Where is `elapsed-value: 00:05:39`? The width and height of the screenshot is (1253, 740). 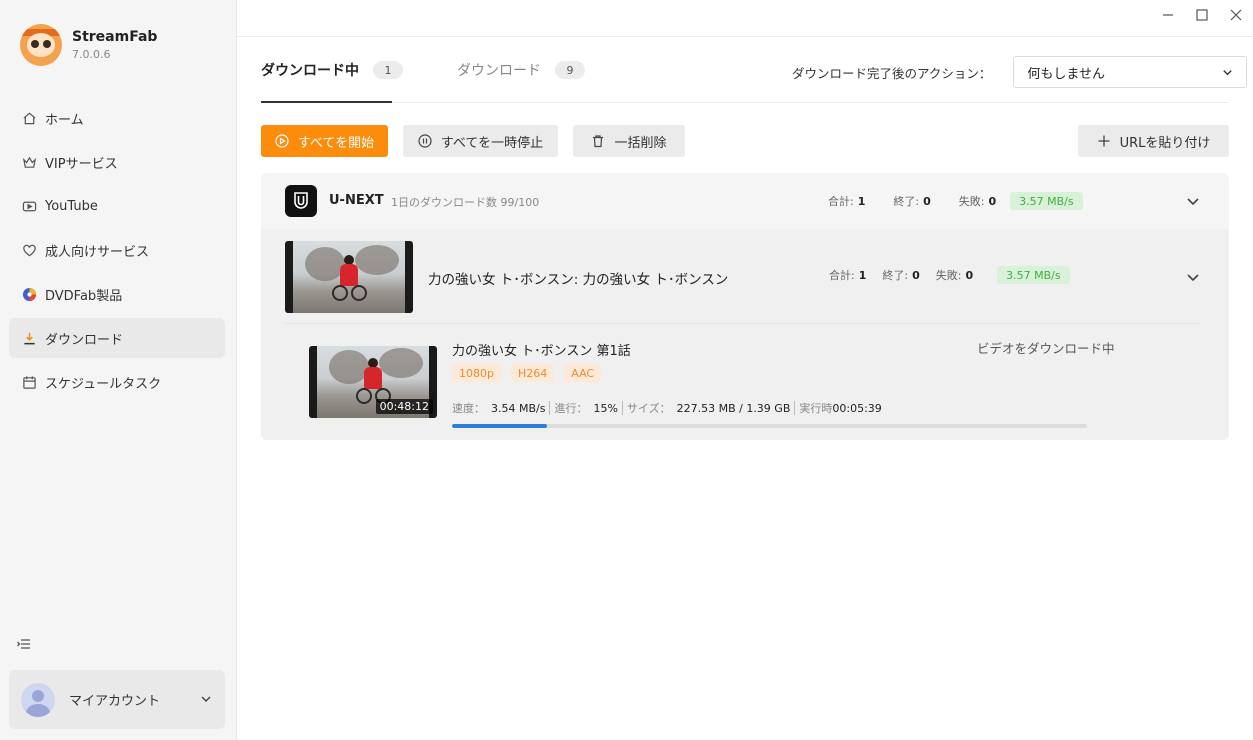
elapsed-value: 00:05:39 is located at coordinates (857, 408).